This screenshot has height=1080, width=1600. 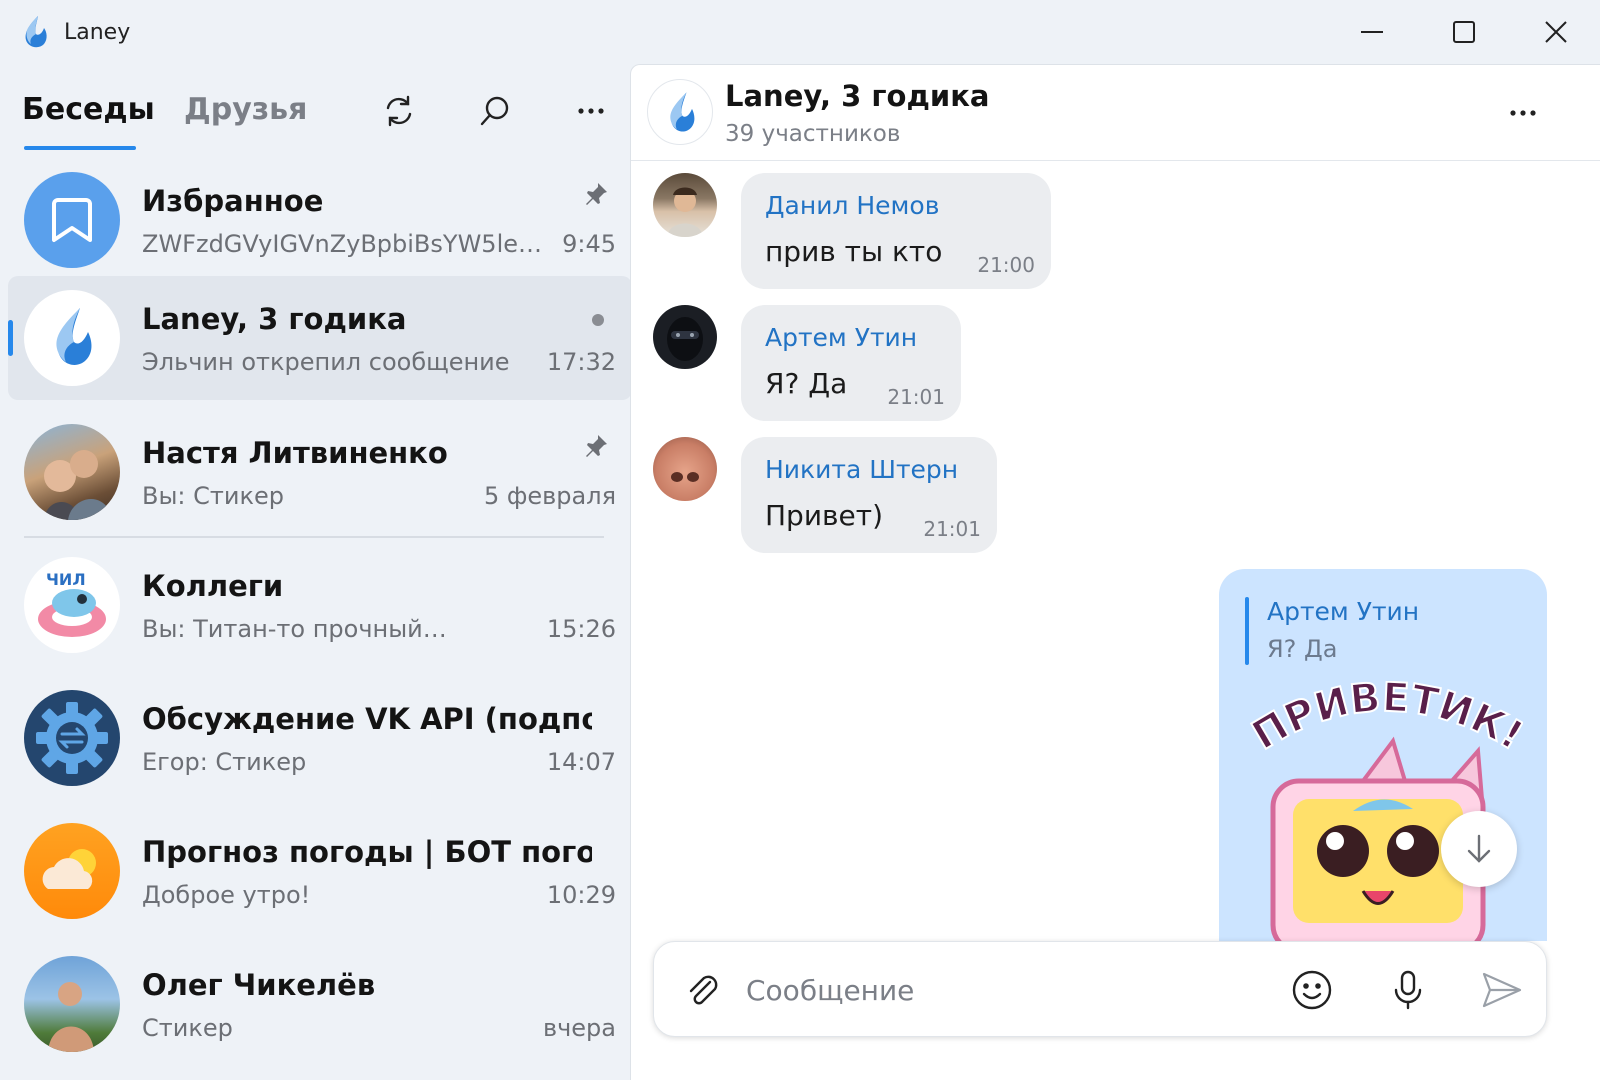 I want to click on laney-avatar, so click(x=72, y=338).